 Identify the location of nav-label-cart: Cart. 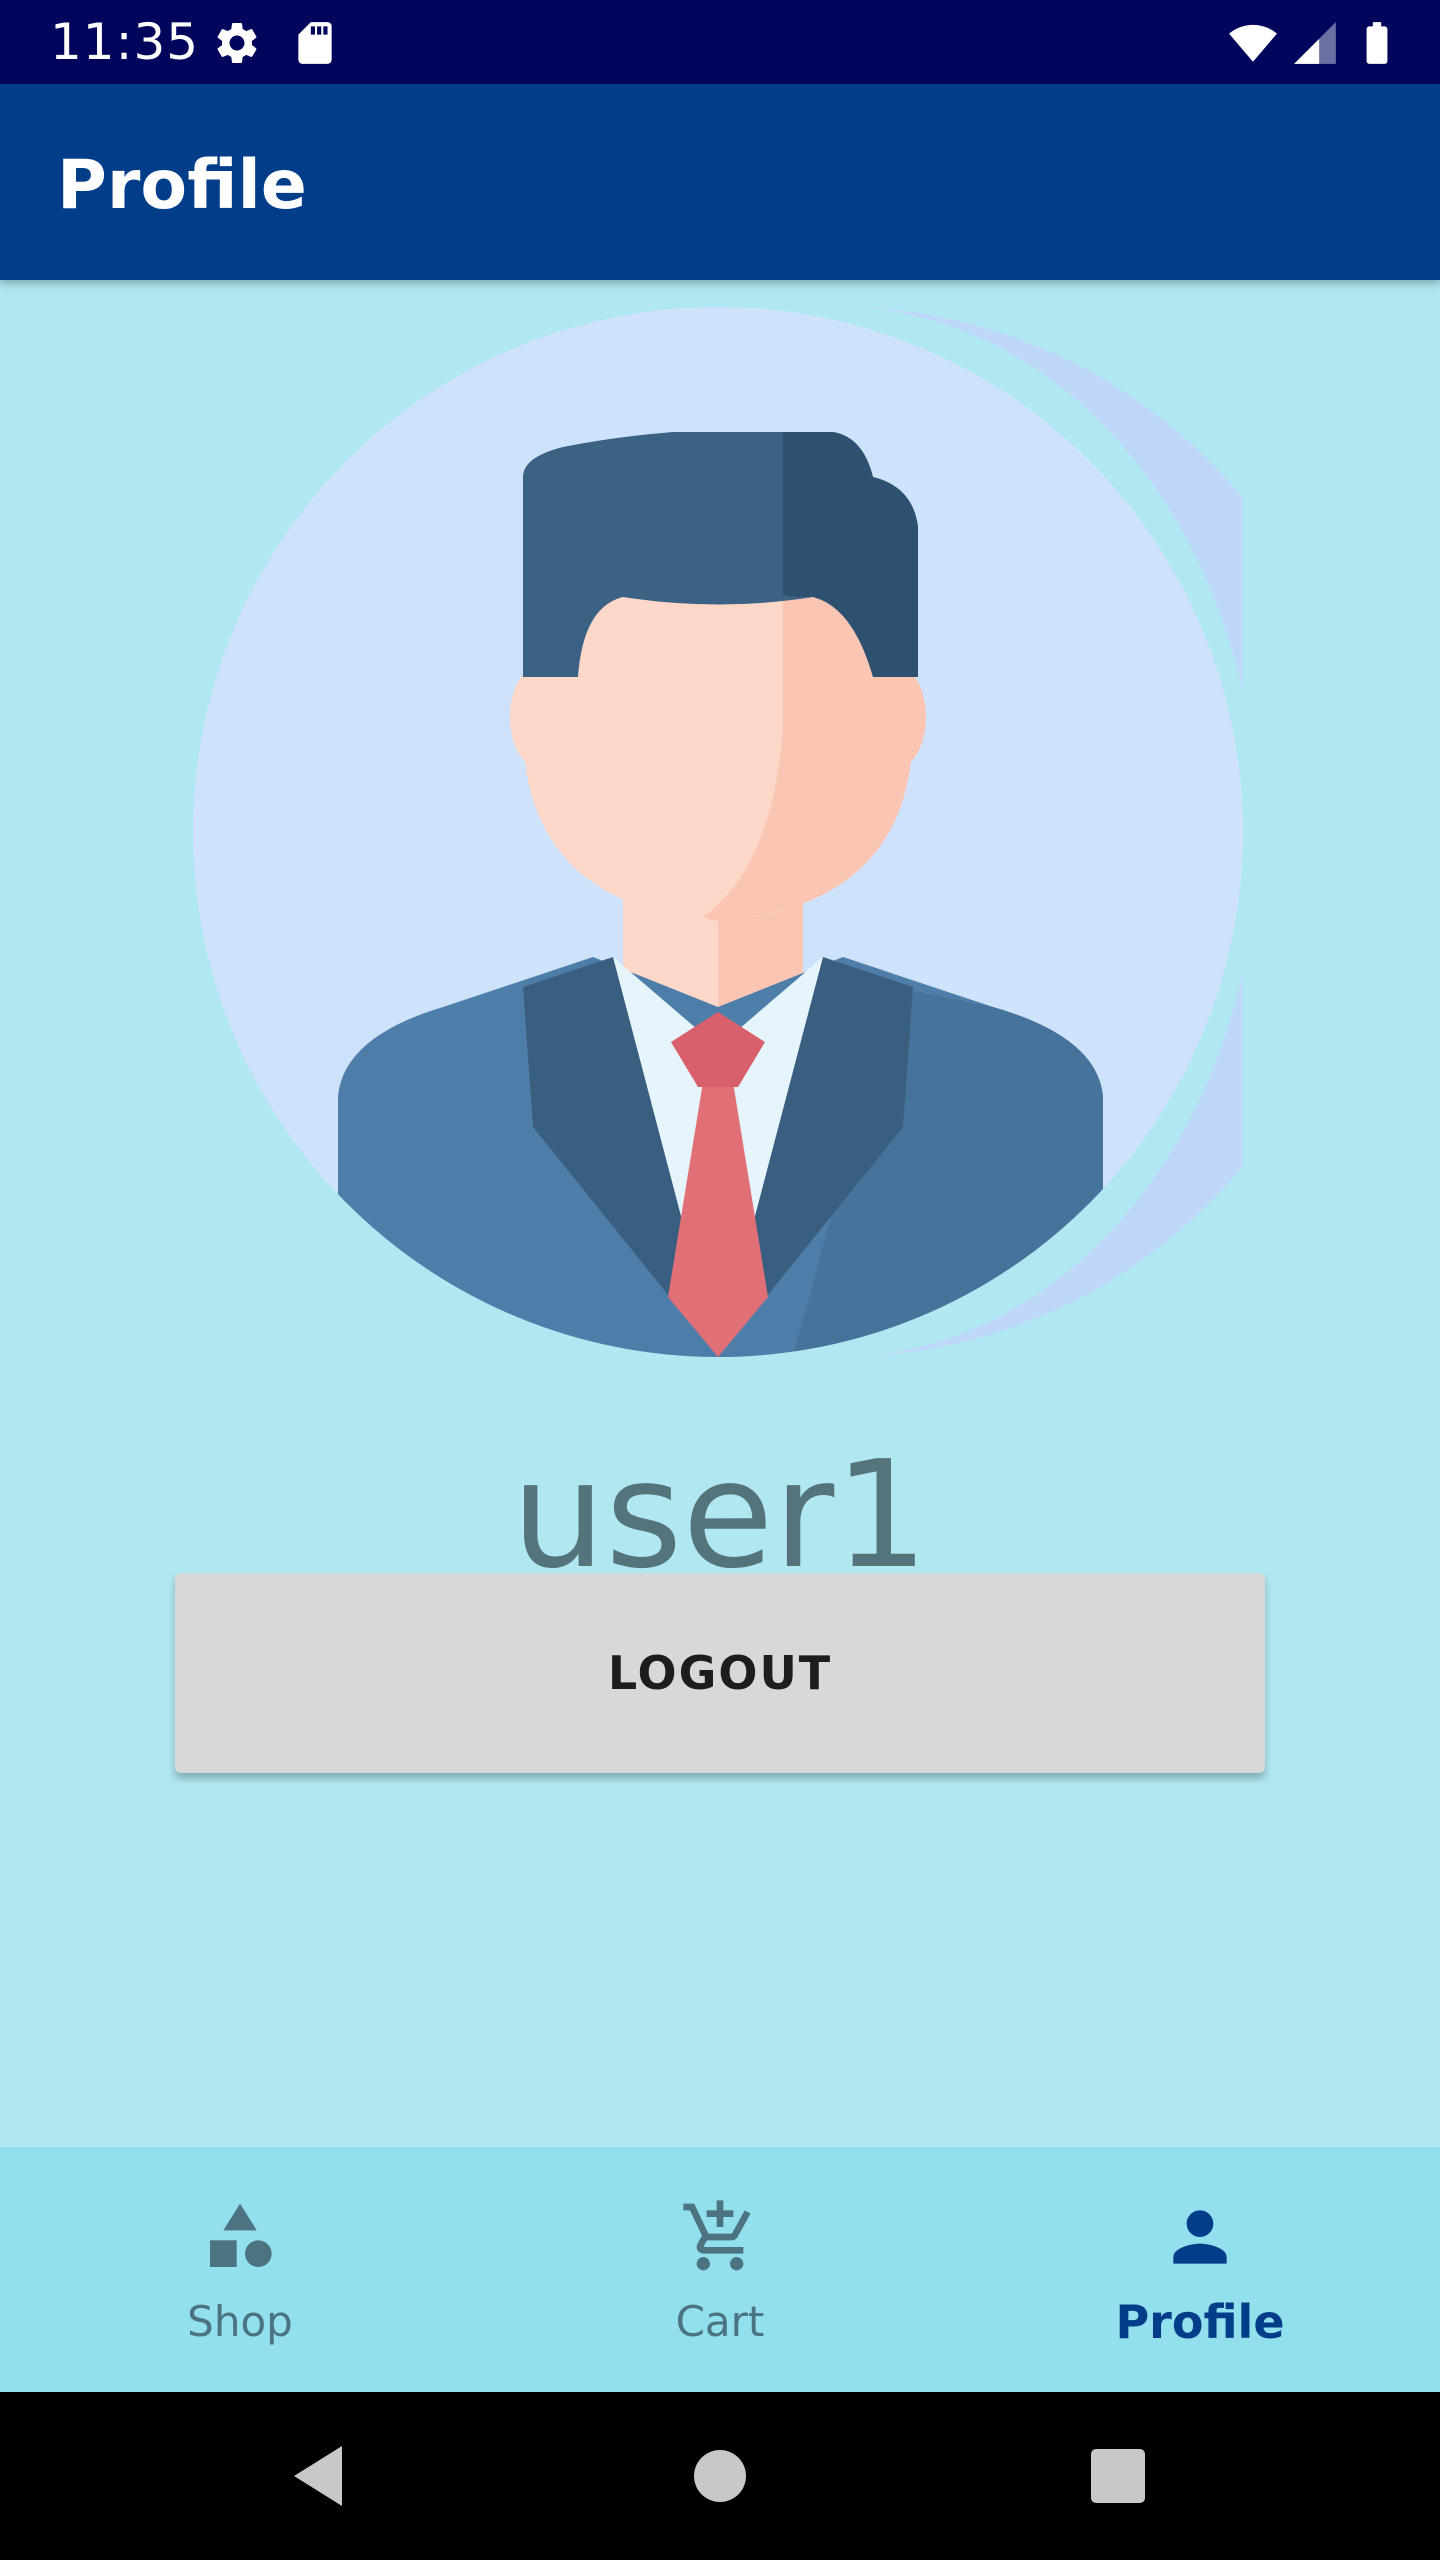
(720, 2321).